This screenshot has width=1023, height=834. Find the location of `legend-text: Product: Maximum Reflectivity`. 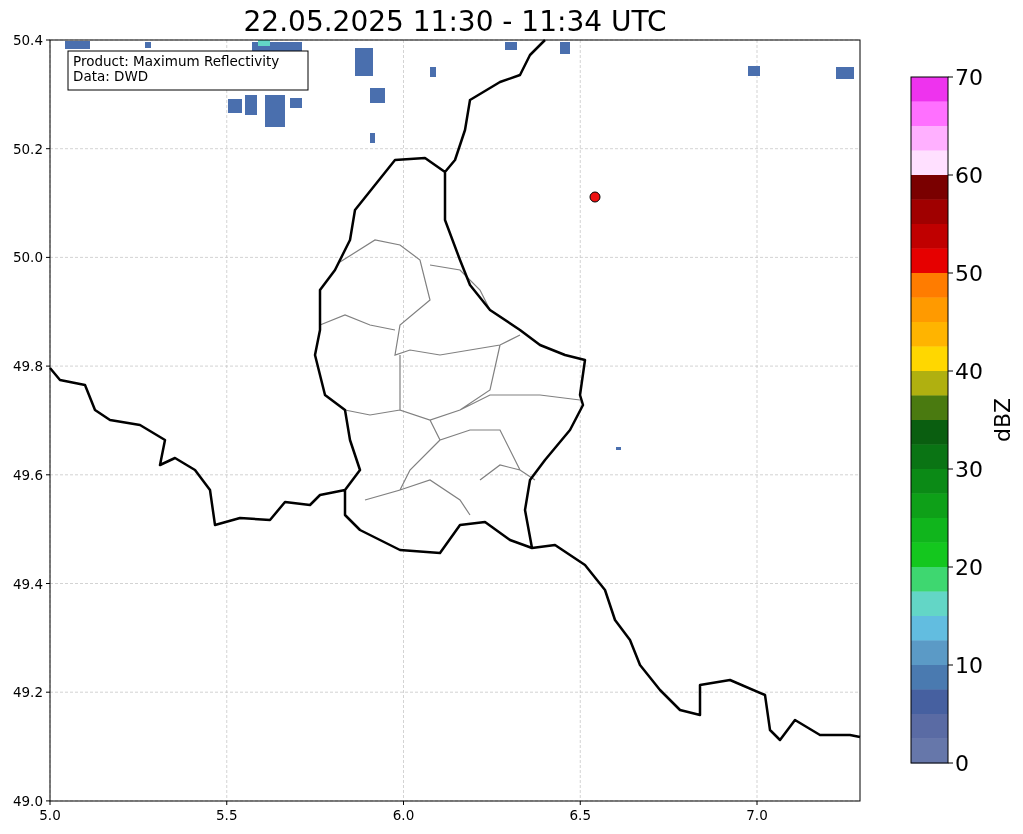

legend-text: Product: Maximum Reflectivity is located at coordinates (176, 61).